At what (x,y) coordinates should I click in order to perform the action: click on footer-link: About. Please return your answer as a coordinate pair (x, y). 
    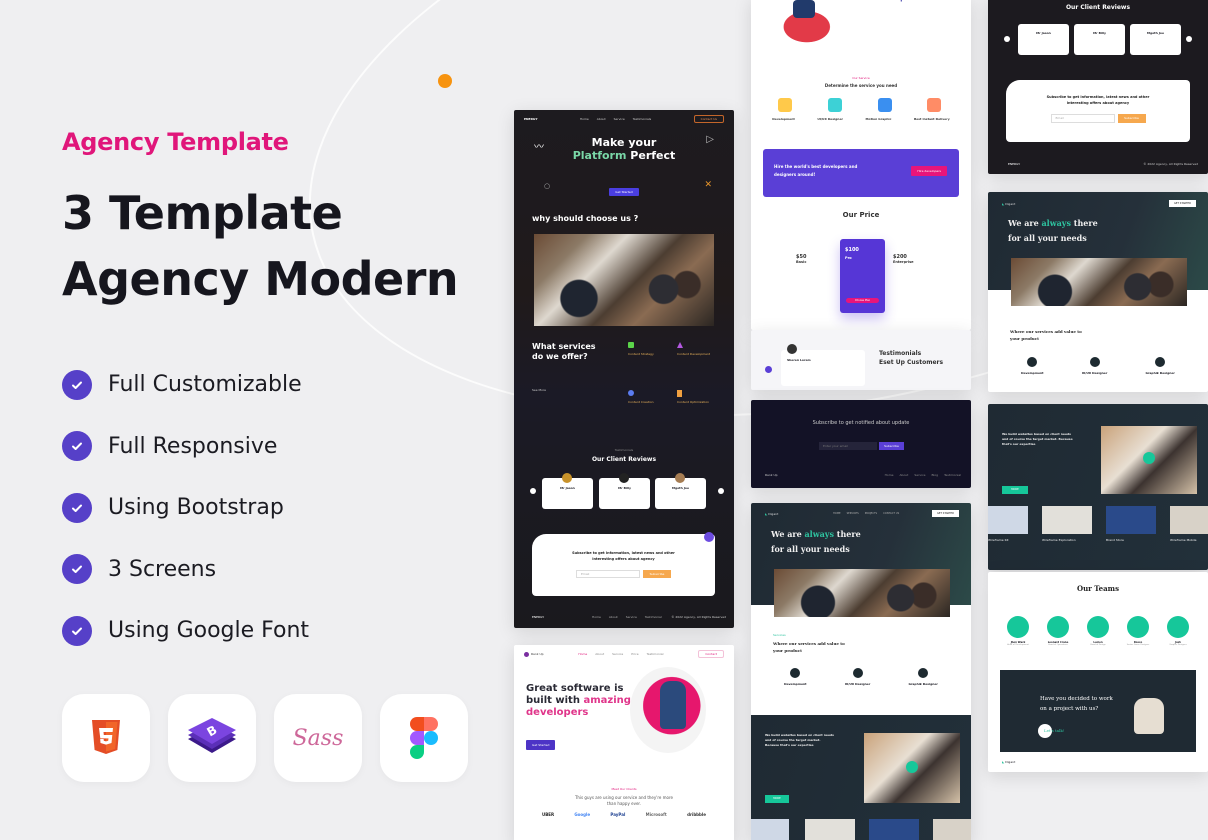
    Looking at the image, I should click on (903, 475).